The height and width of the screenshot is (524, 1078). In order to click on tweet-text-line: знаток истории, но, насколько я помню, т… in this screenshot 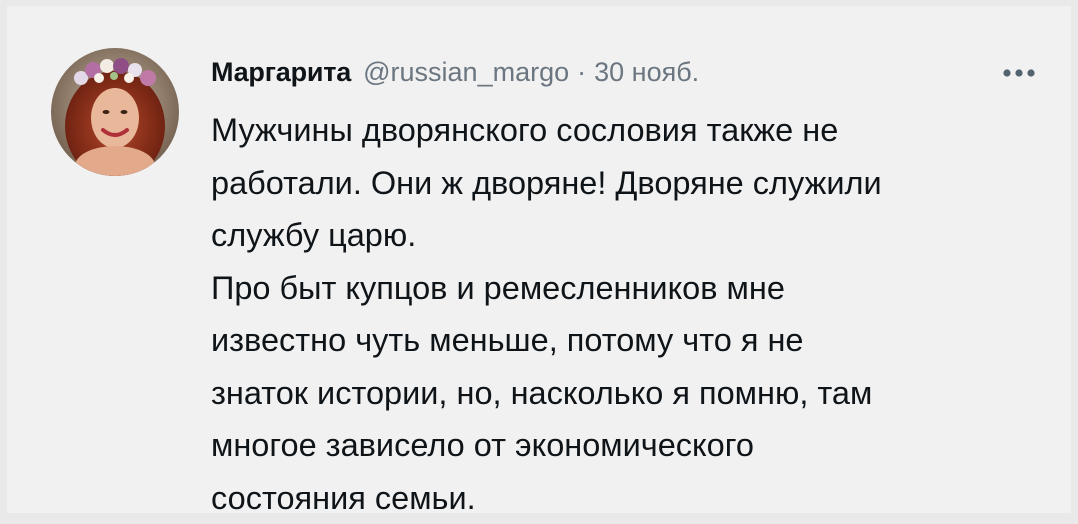, I will do `click(626, 393)`.